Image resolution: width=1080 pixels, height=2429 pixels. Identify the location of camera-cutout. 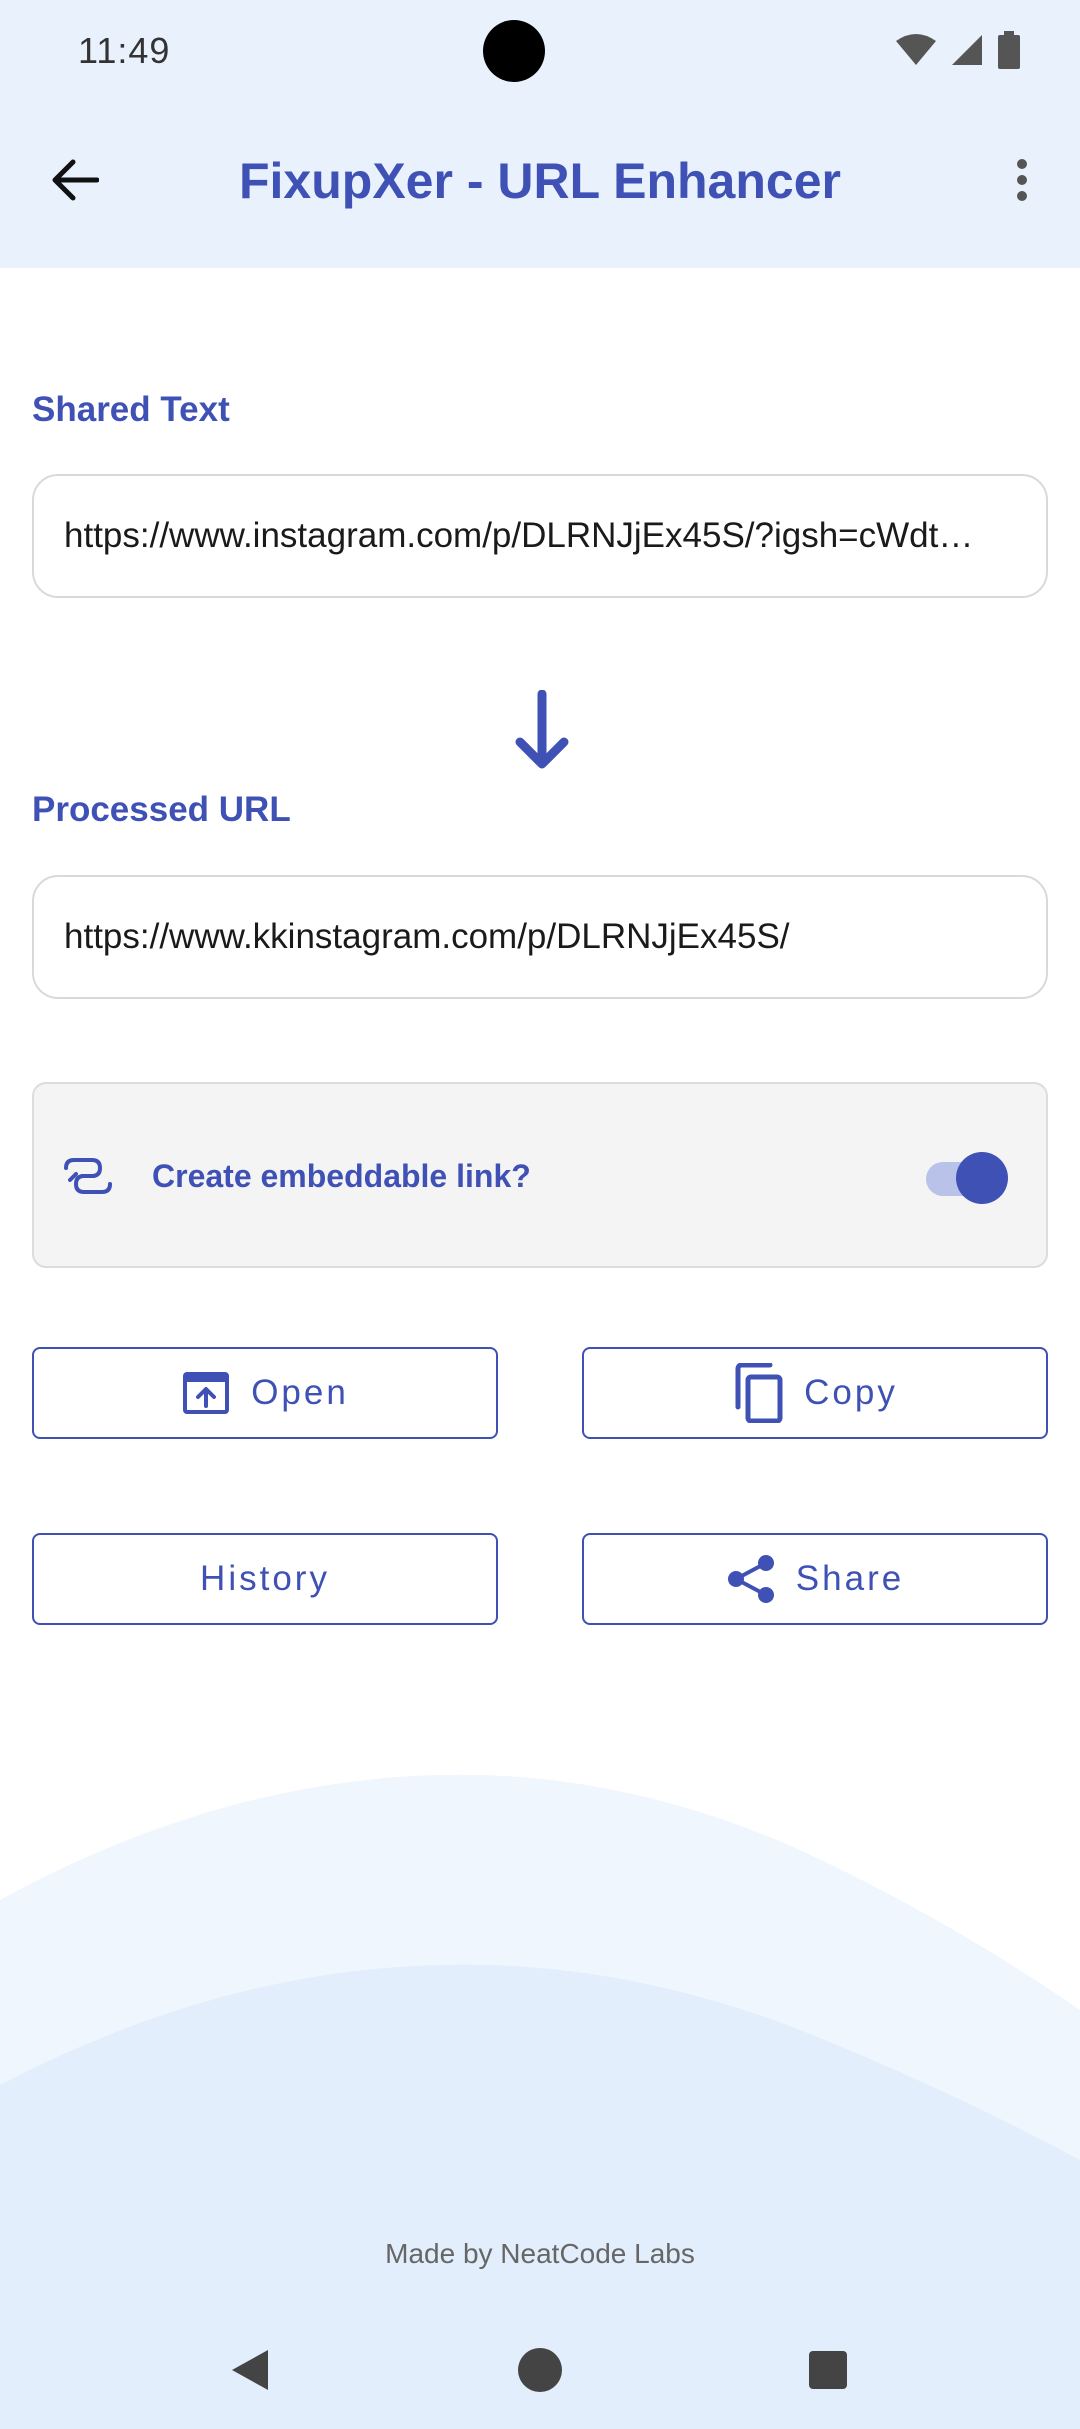
(514, 51).